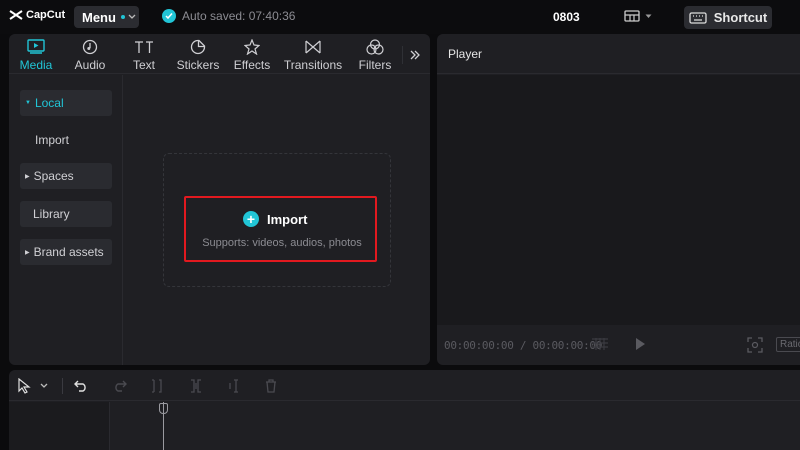  What do you see at coordinates (465, 54) in the screenshot?
I see `player-title: Player` at bounding box center [465, 54].